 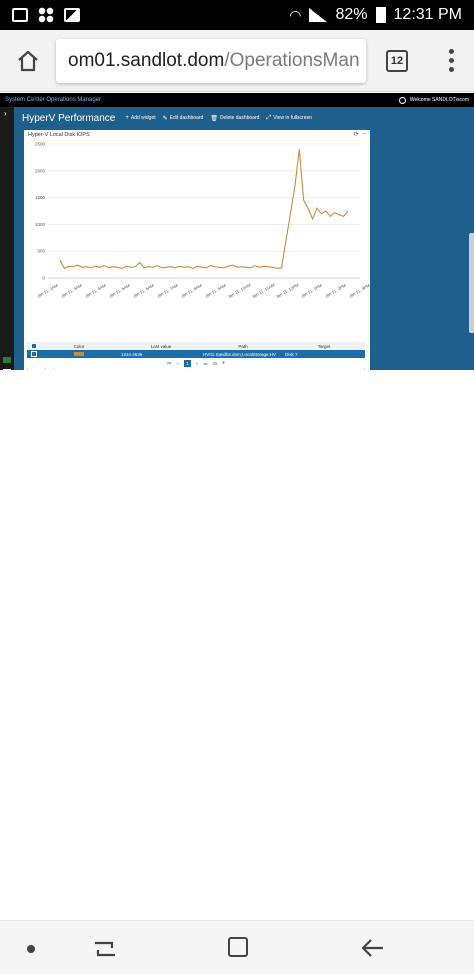 I want to click on y-tick-label: 2500, so click(x=40, y=144).